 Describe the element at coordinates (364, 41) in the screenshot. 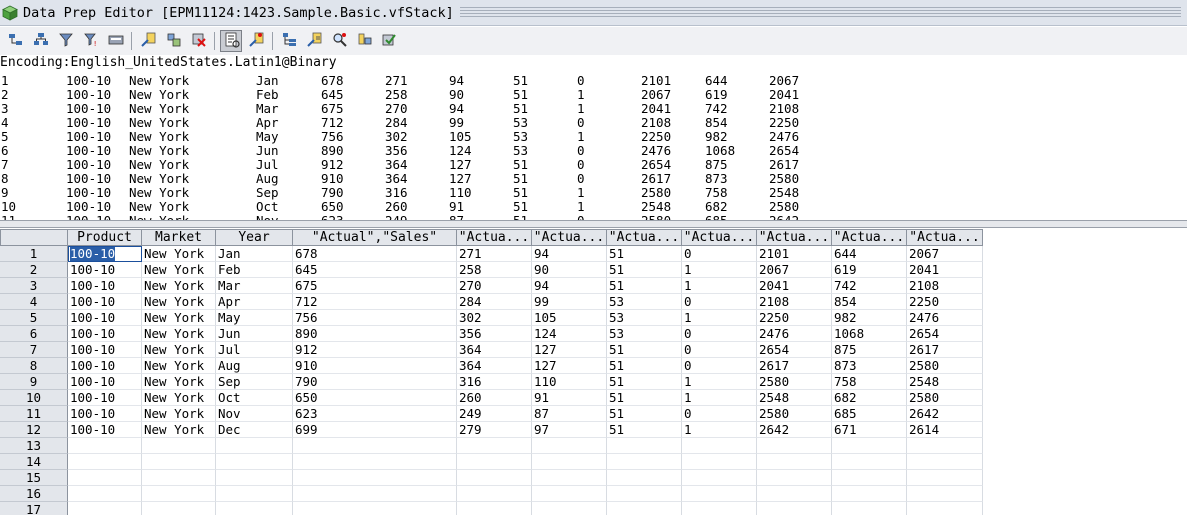

I see `column-button` at that location.